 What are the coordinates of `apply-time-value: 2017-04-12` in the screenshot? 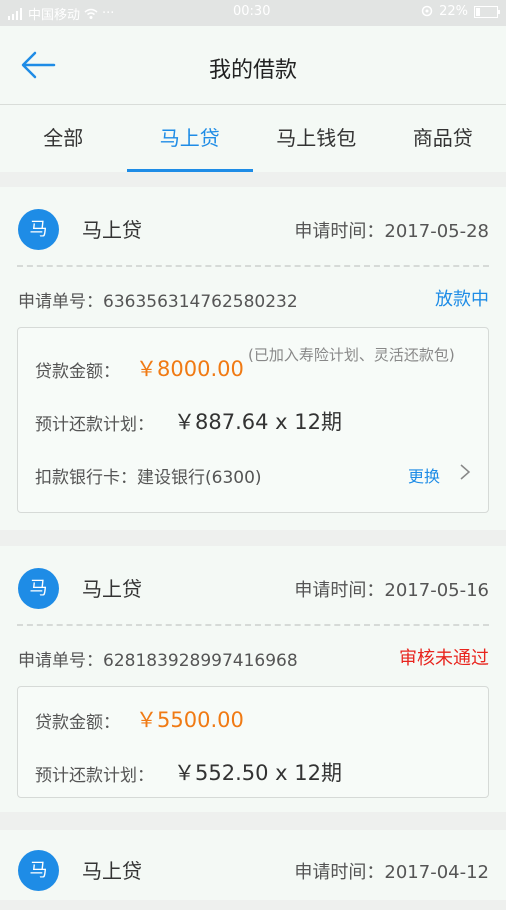 It's located at (436, 872).